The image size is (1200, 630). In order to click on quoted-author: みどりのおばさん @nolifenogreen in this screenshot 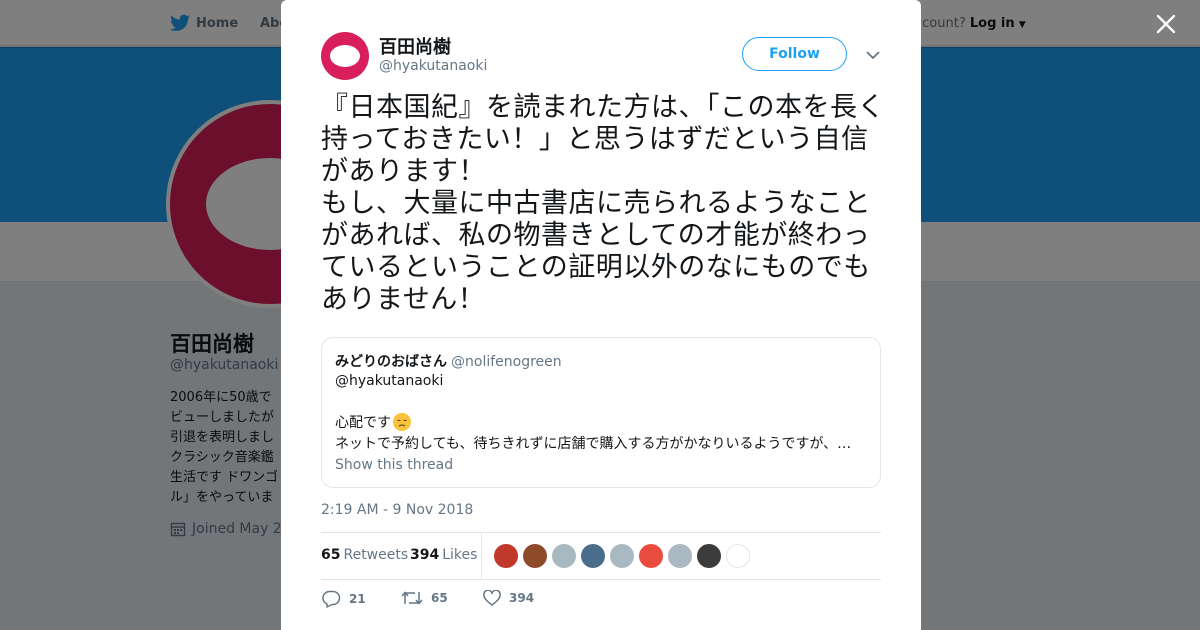, I will do `click(448, 361)`.